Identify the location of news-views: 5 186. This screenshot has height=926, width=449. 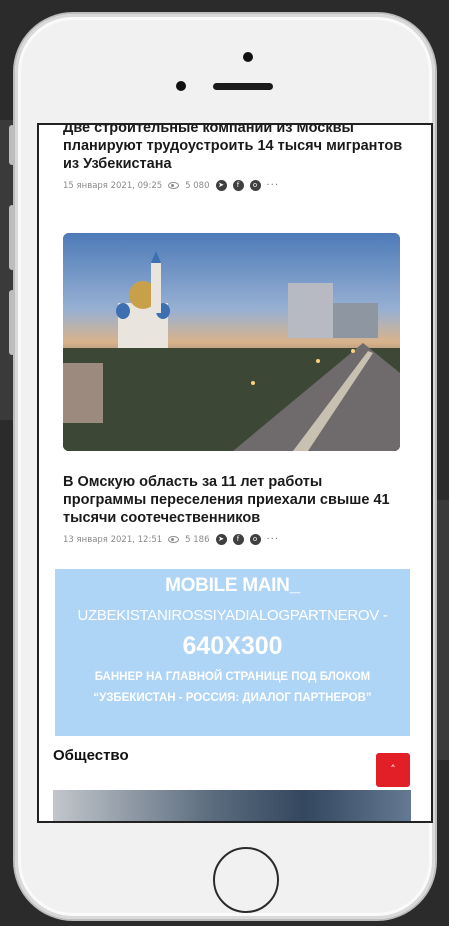
(197, 539).